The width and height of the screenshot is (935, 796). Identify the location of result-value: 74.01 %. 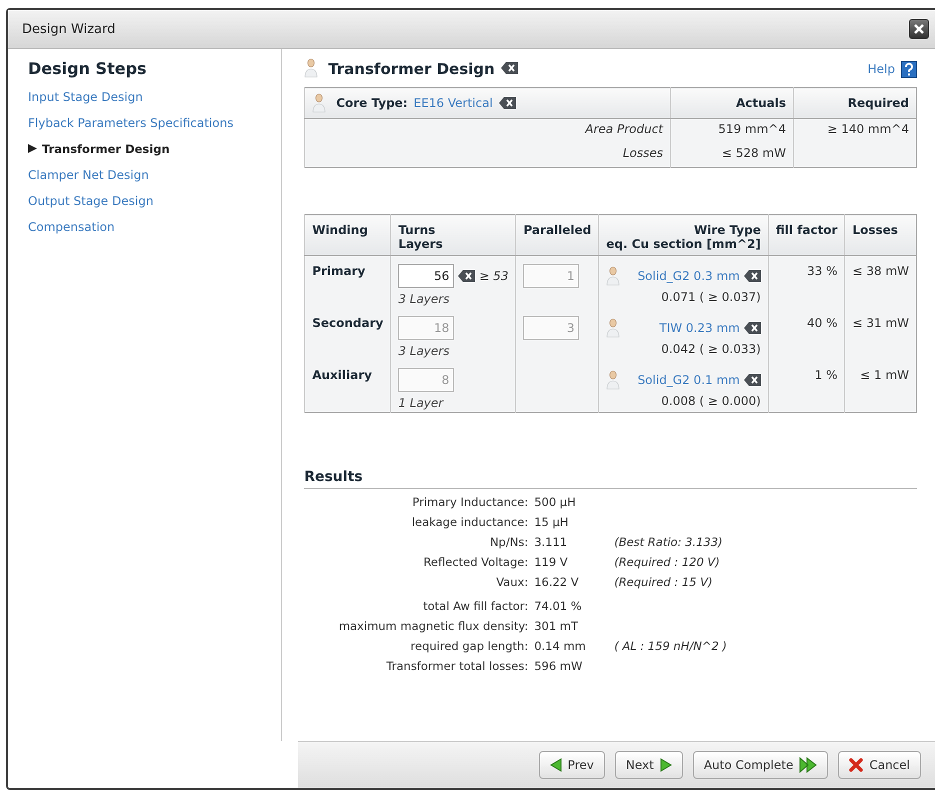
(558, 606).